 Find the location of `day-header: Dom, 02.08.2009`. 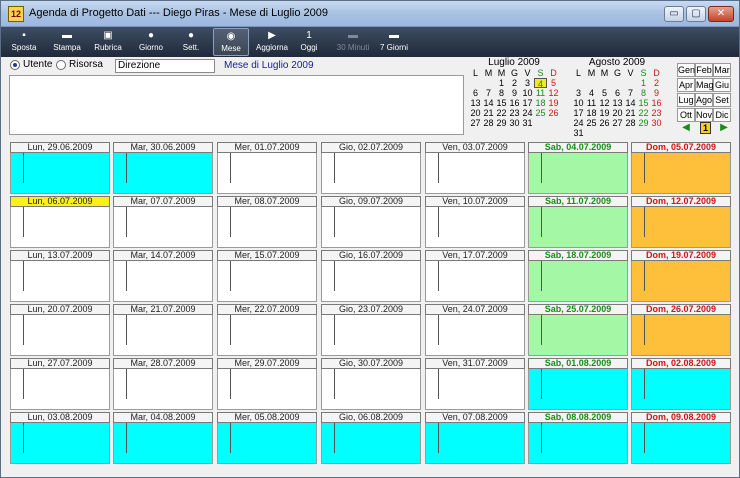

day-header: Dom, 02.08.2009 is located at coordinates (681, 363).